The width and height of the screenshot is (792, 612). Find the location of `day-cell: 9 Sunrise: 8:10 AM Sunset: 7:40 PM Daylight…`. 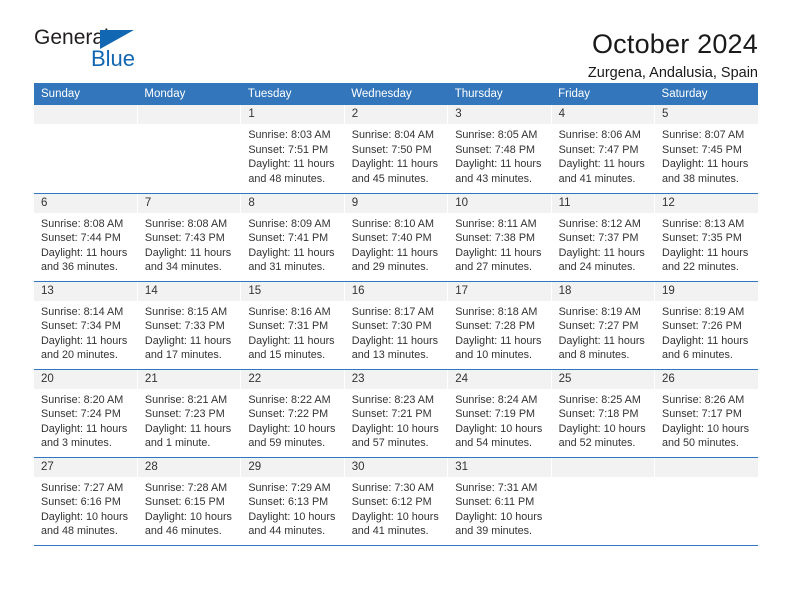

day-cell: 9 Sunrise: 8:10 AM Sunset: 7:40 PM Daylight… is located at coordinates (396, 237).